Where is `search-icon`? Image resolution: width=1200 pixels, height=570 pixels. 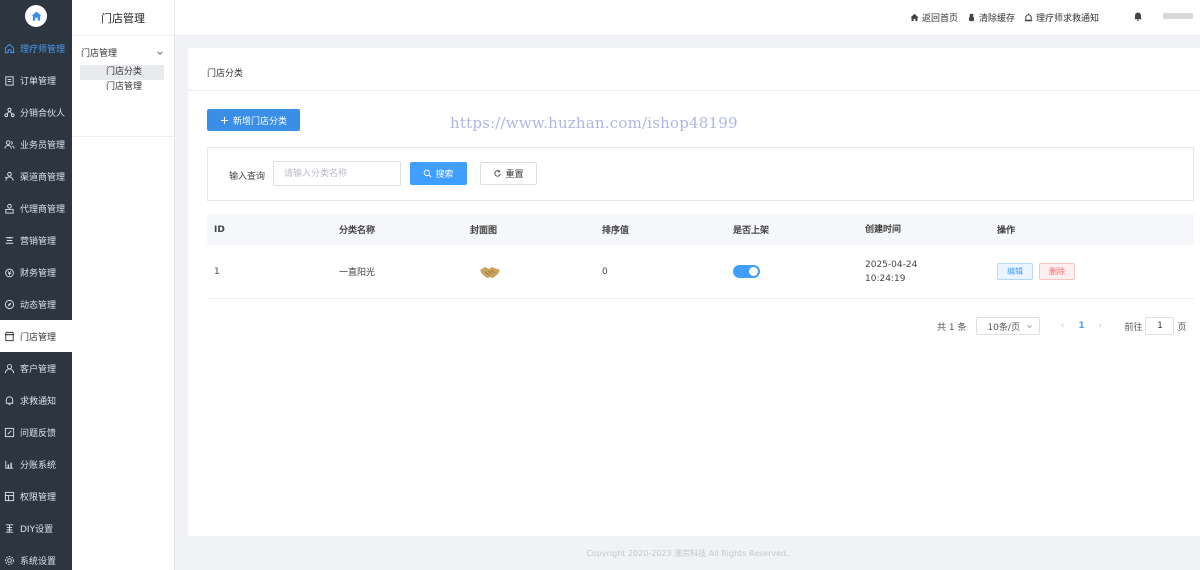 search-icon is located at coordinates (428, 173).